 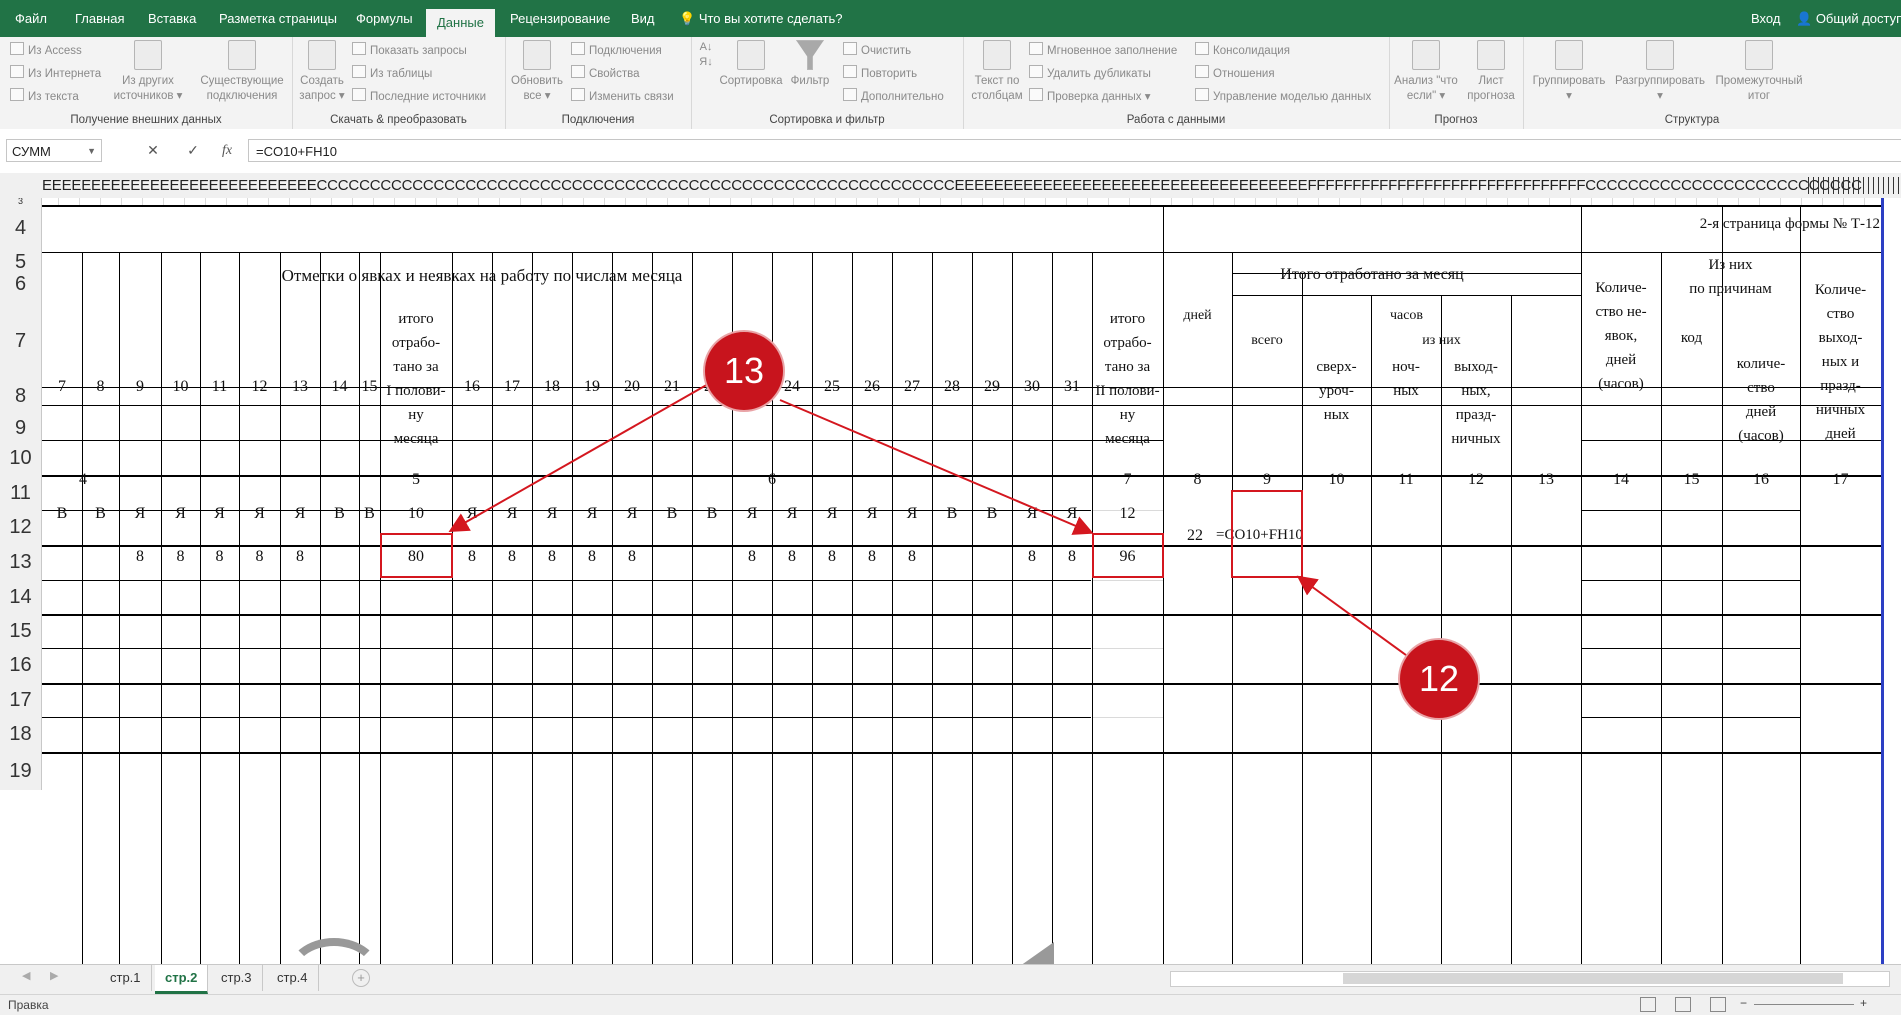 What do you see at coordinates (1283, 95) in the screenshot?
I see `manage-data-model-button: Управление моделью данных` at bounding box center [1283, 95].